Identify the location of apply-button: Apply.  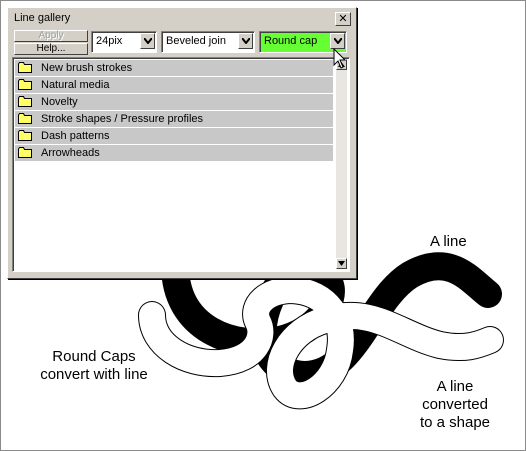
(51, 36).